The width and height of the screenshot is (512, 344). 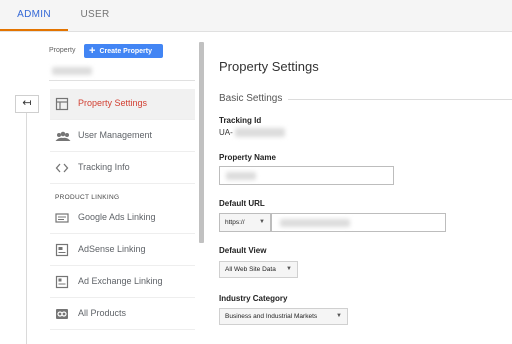 I want to click on create-property-button: + Create Property, so click(x=123, y=51).